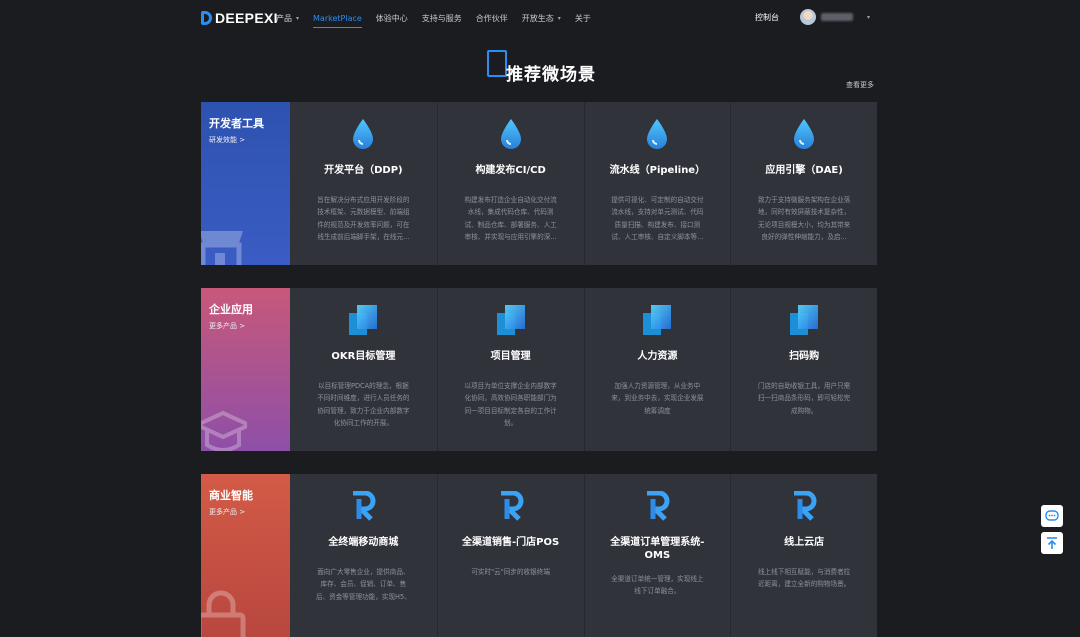 This screenshot has height=637, width=1080. I want to click on nav-item-support: 支持与服务, so click(442, 18).